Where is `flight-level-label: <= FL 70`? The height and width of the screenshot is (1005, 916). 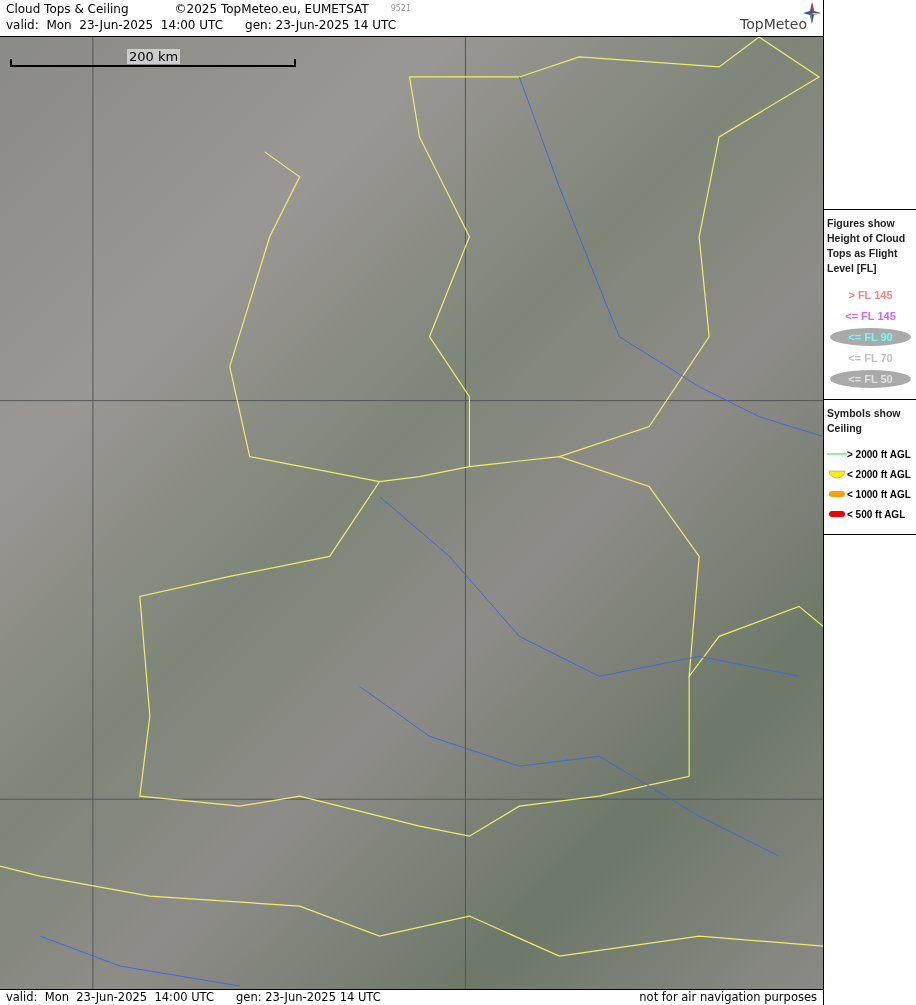 flight-level-label: <= FL 70 is located at coordinates (870, 357).